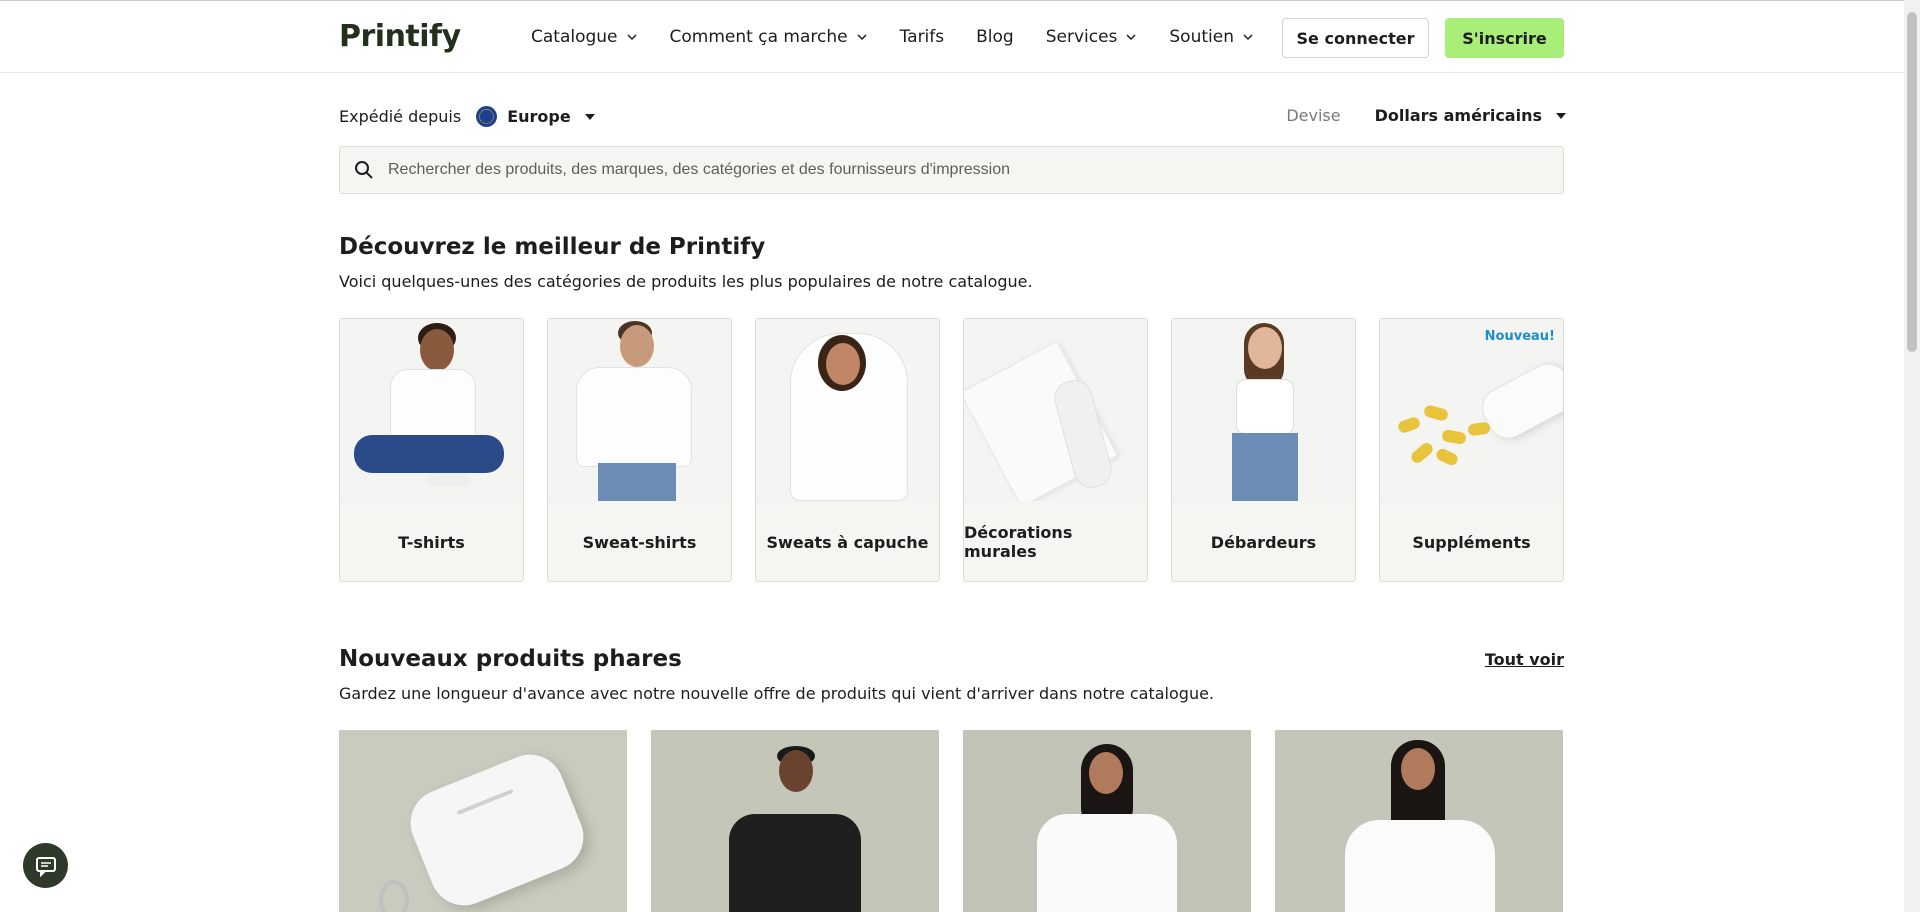  I want to click on category-card-wall-decor: Décorations murales, so click(1055, 450).